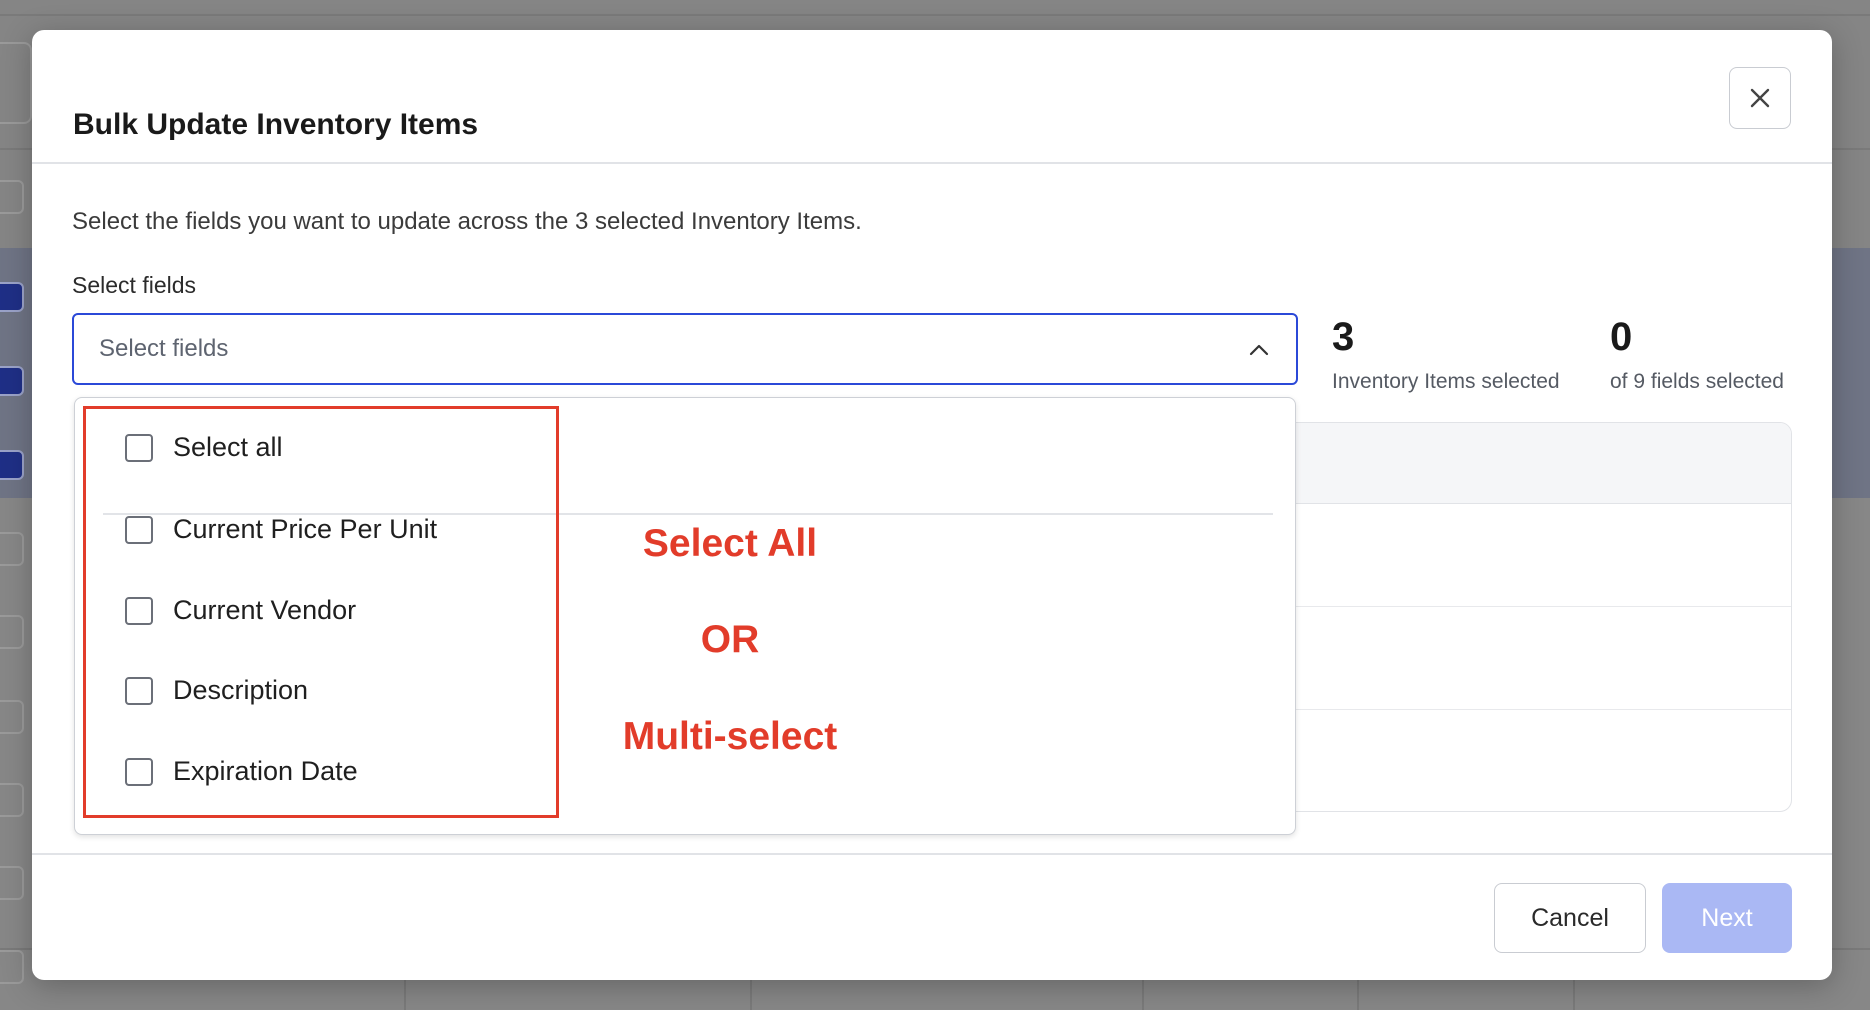  Describe the element at coordinates (685, 349) in the screenshot. I see `select-fields-dropdown: Select fields` at that location.